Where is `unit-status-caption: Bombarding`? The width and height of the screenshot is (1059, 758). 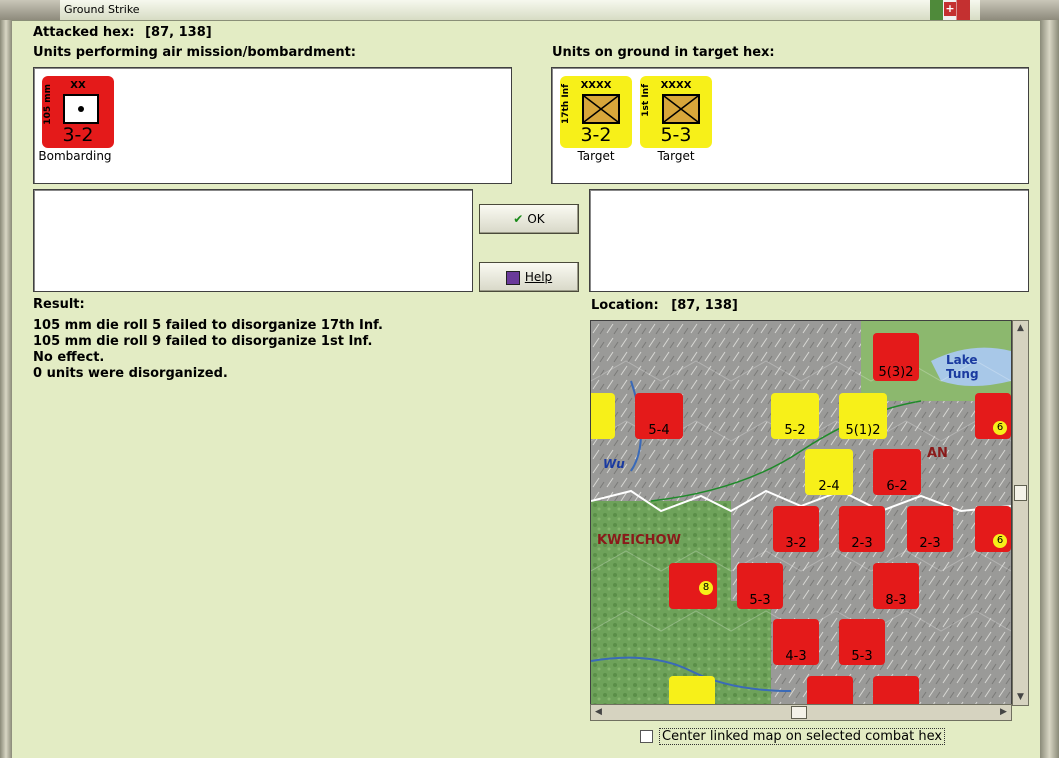
unit-status-caption: Bombarding is located at coordinates (75, 156).